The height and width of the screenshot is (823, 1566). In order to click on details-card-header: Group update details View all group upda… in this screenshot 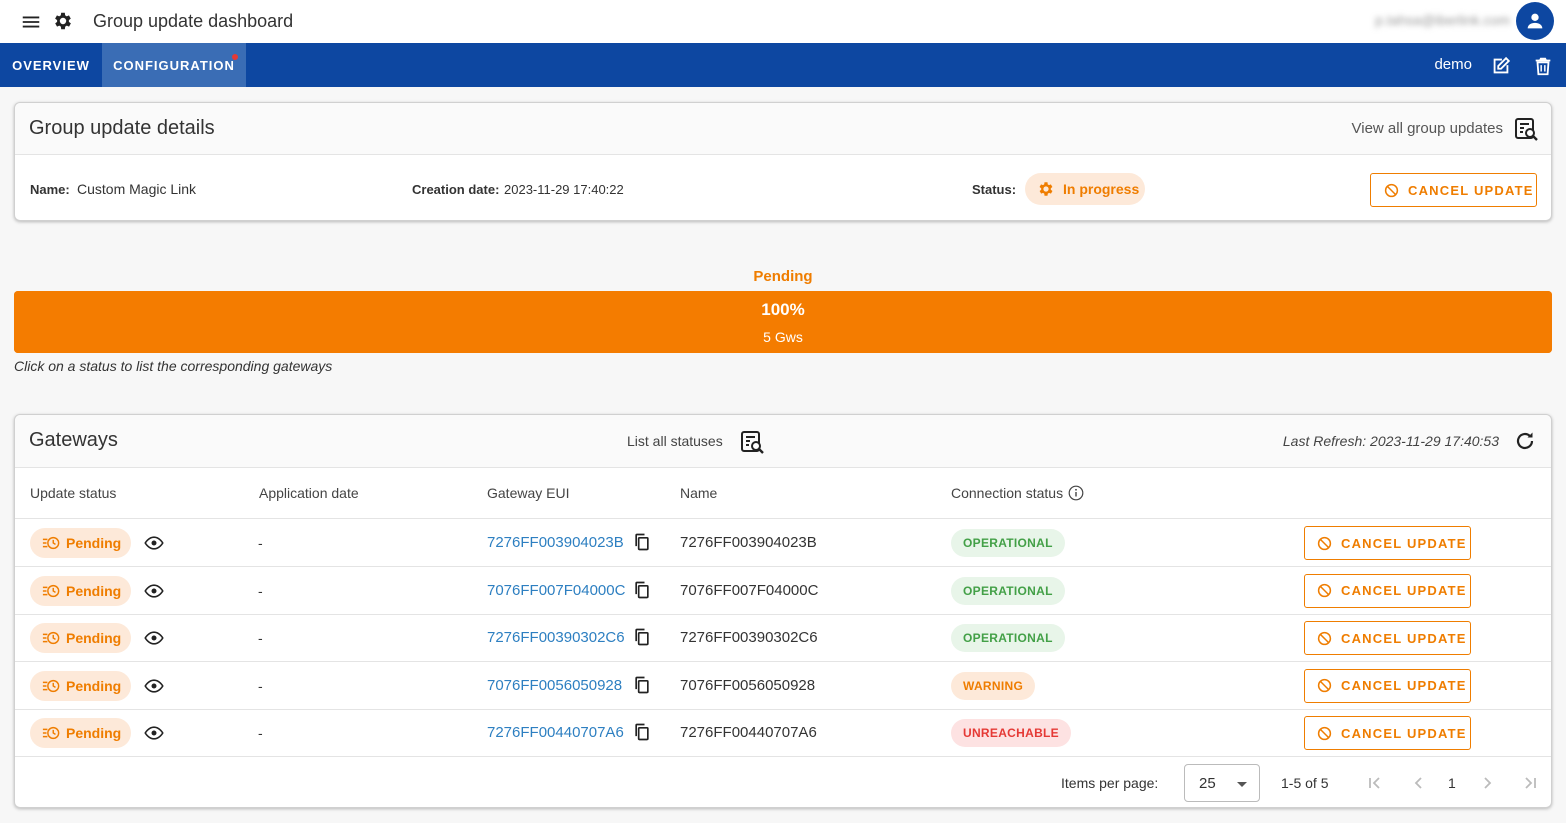, I will do `click(783, 129)`.